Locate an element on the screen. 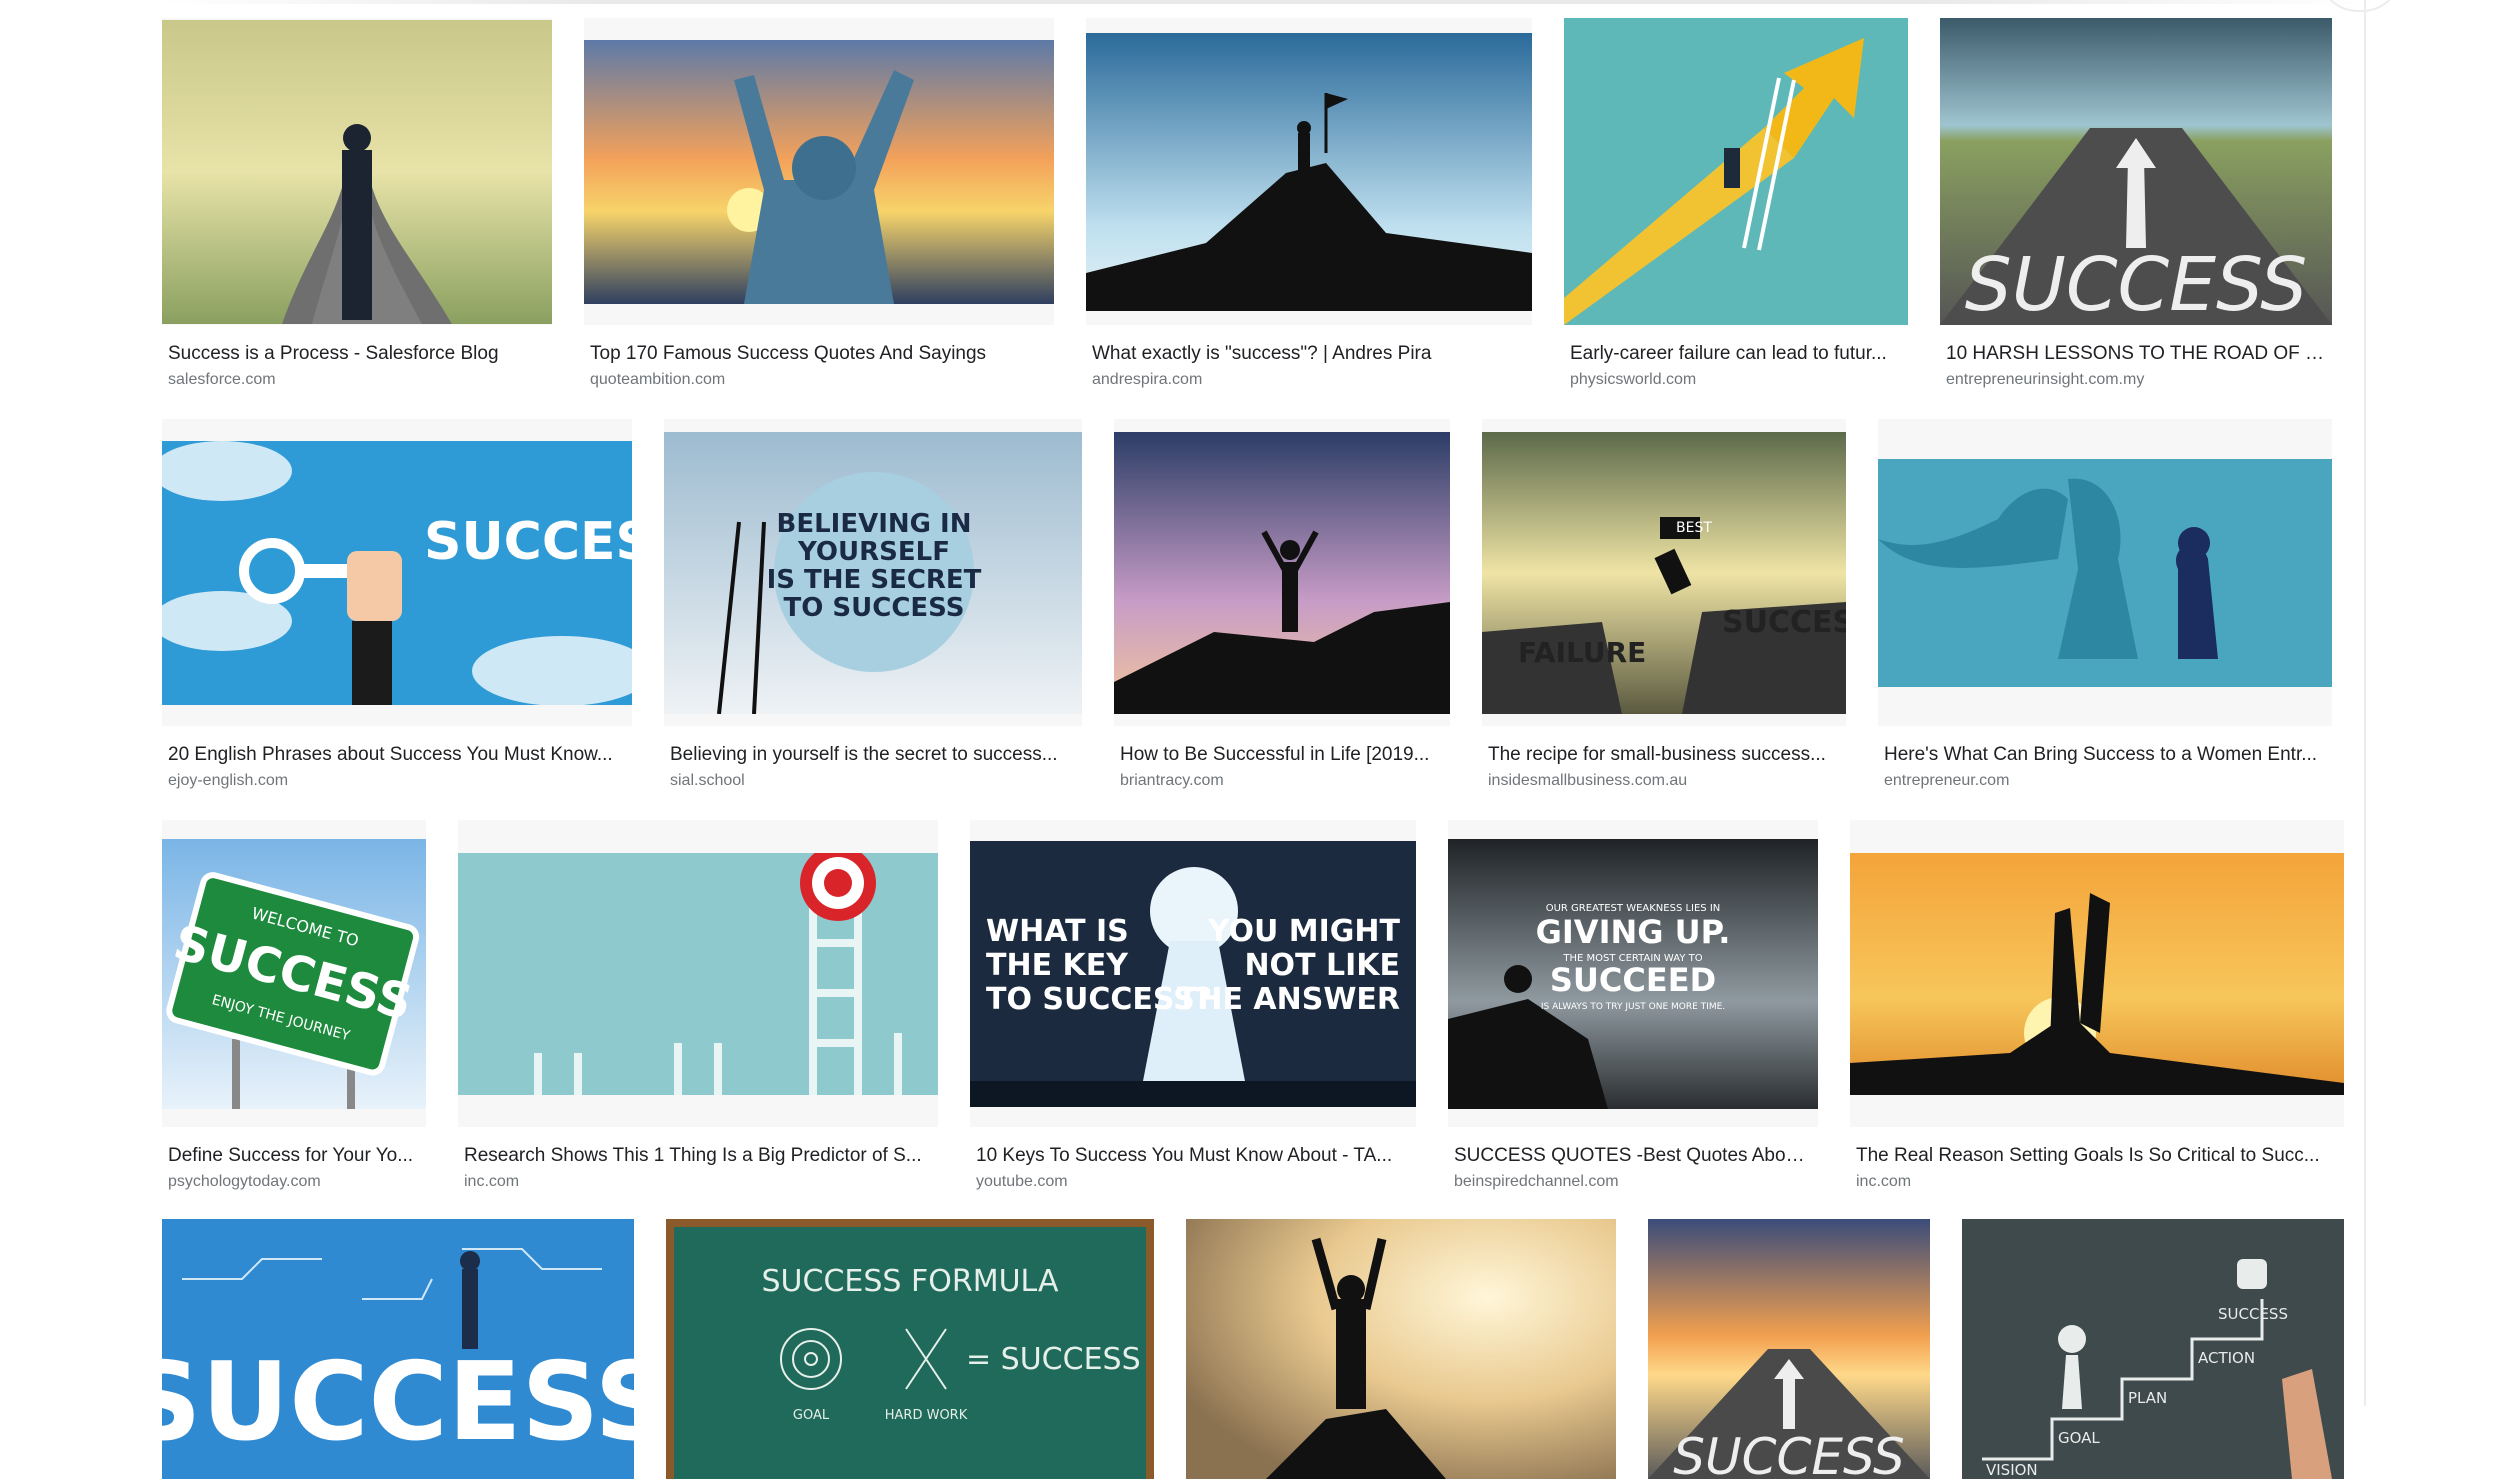 The height and width of the screenshot is (1479, 2500). svg-text: PLAN is located at coordinates (2147, 1398).